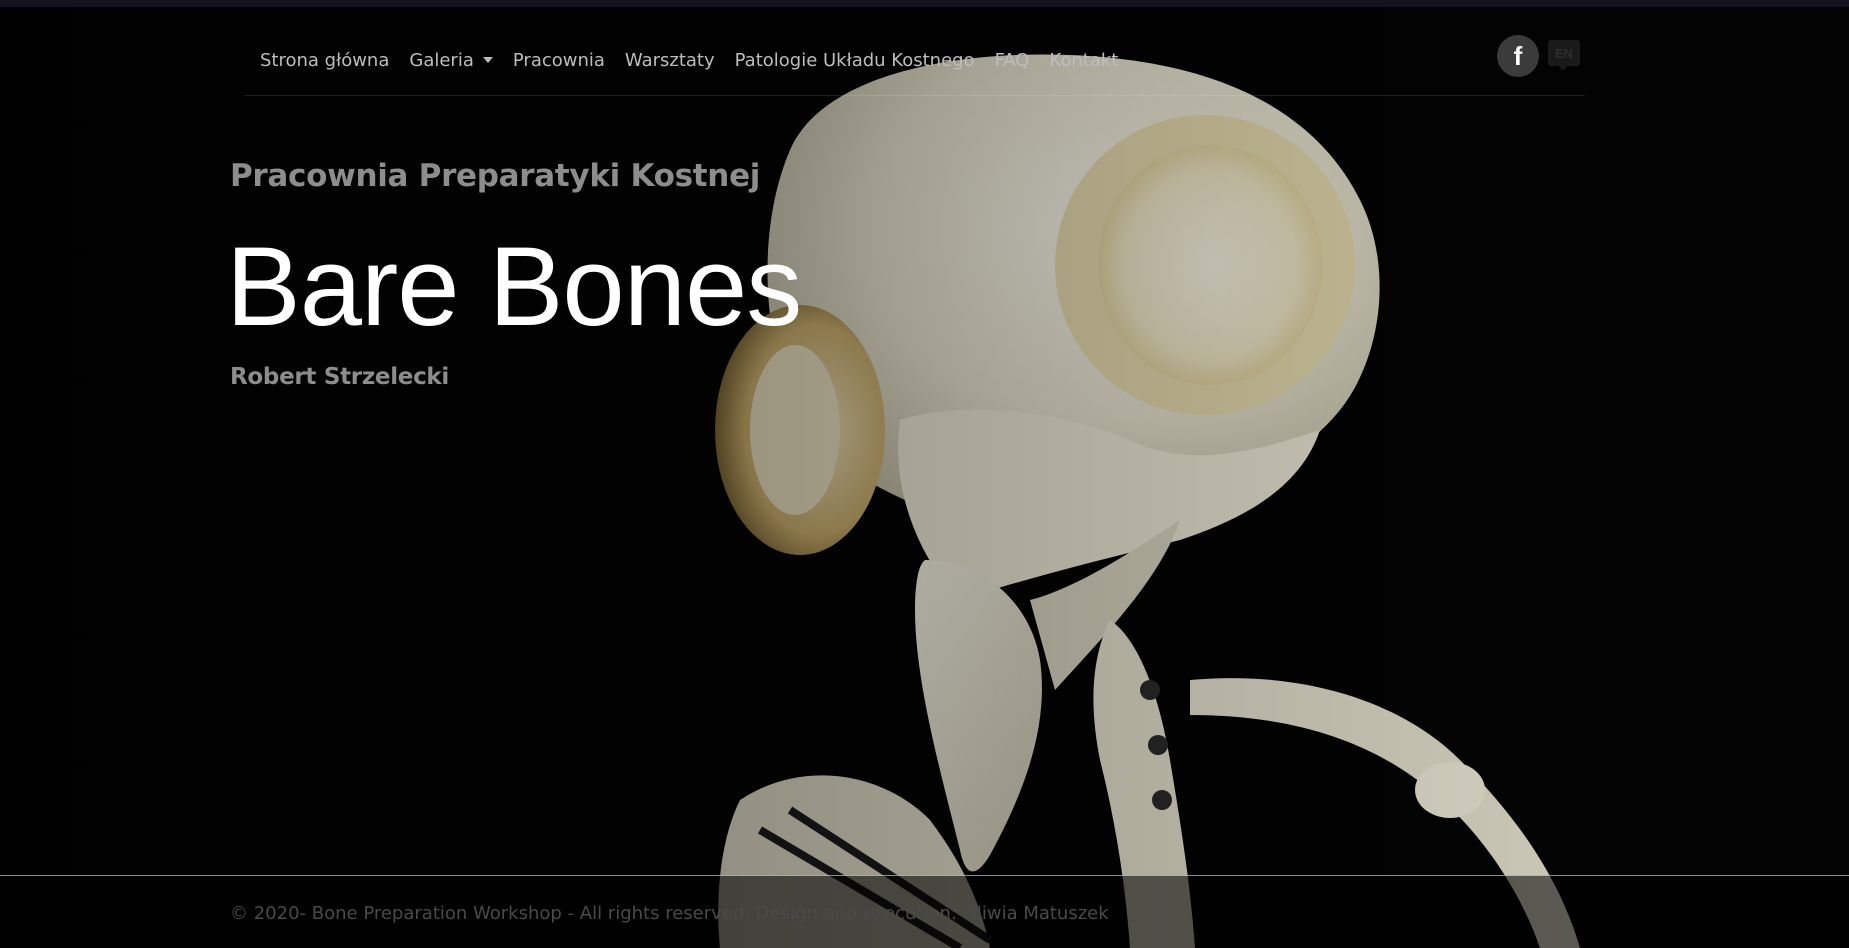  I want to click on nav-item-label: Galeria, so click(441, 60).